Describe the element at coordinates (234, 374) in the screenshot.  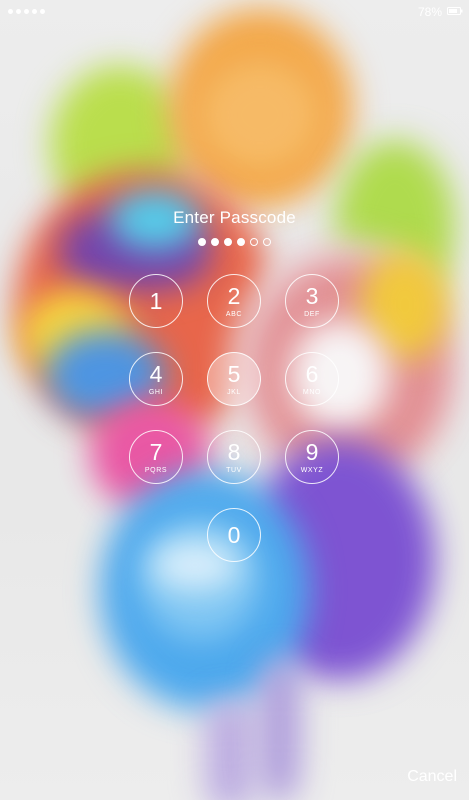
I see `key-digit: 5` at that location.